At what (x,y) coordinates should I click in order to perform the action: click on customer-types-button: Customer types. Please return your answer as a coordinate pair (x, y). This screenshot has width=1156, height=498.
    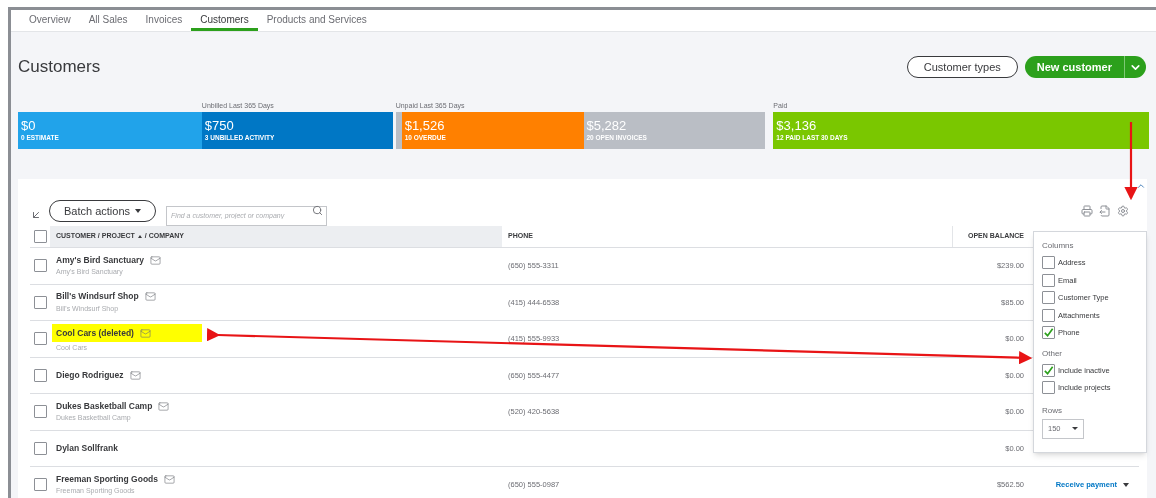
    Looking at the image, I should click on (962, 67).